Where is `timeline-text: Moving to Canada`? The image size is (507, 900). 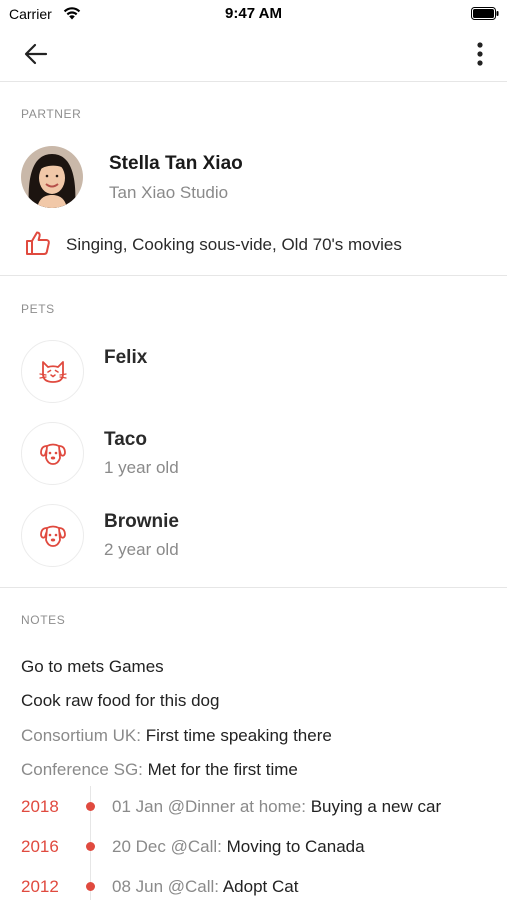
timeline-text: Moving to Canada is located at coordinates (293, 846).